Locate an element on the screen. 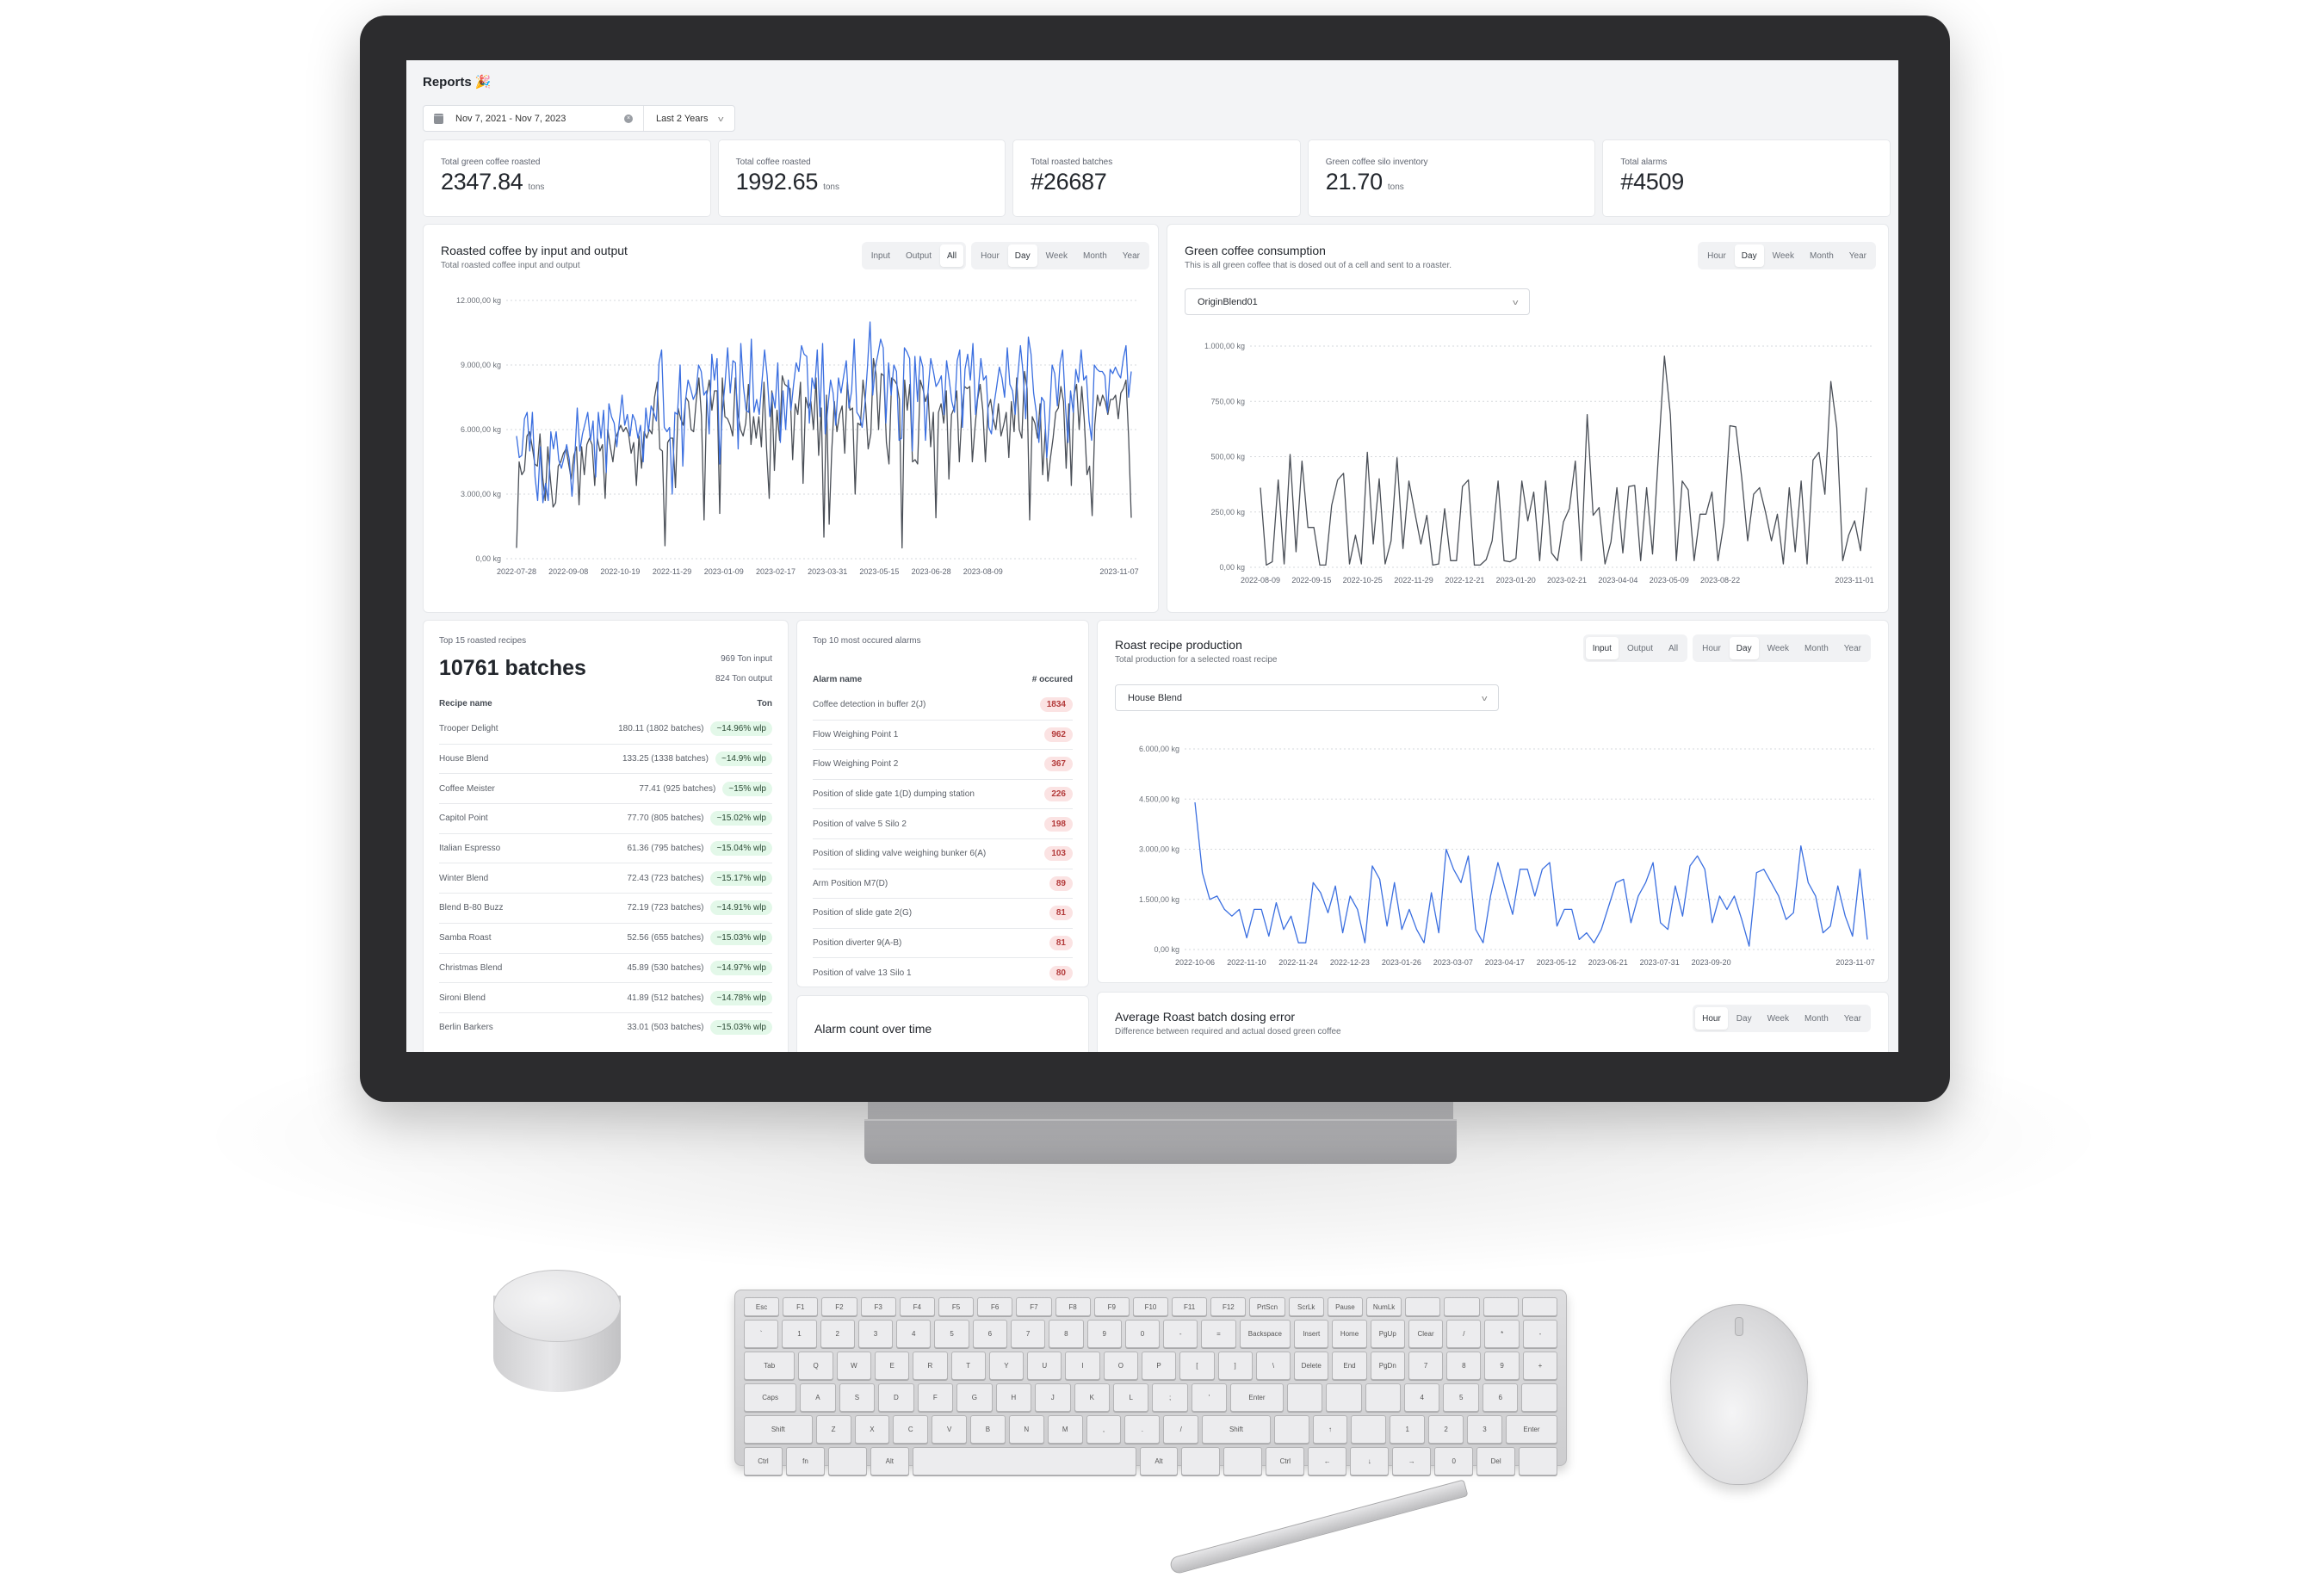  key: F7 is located at coordinates (1034, 1306).